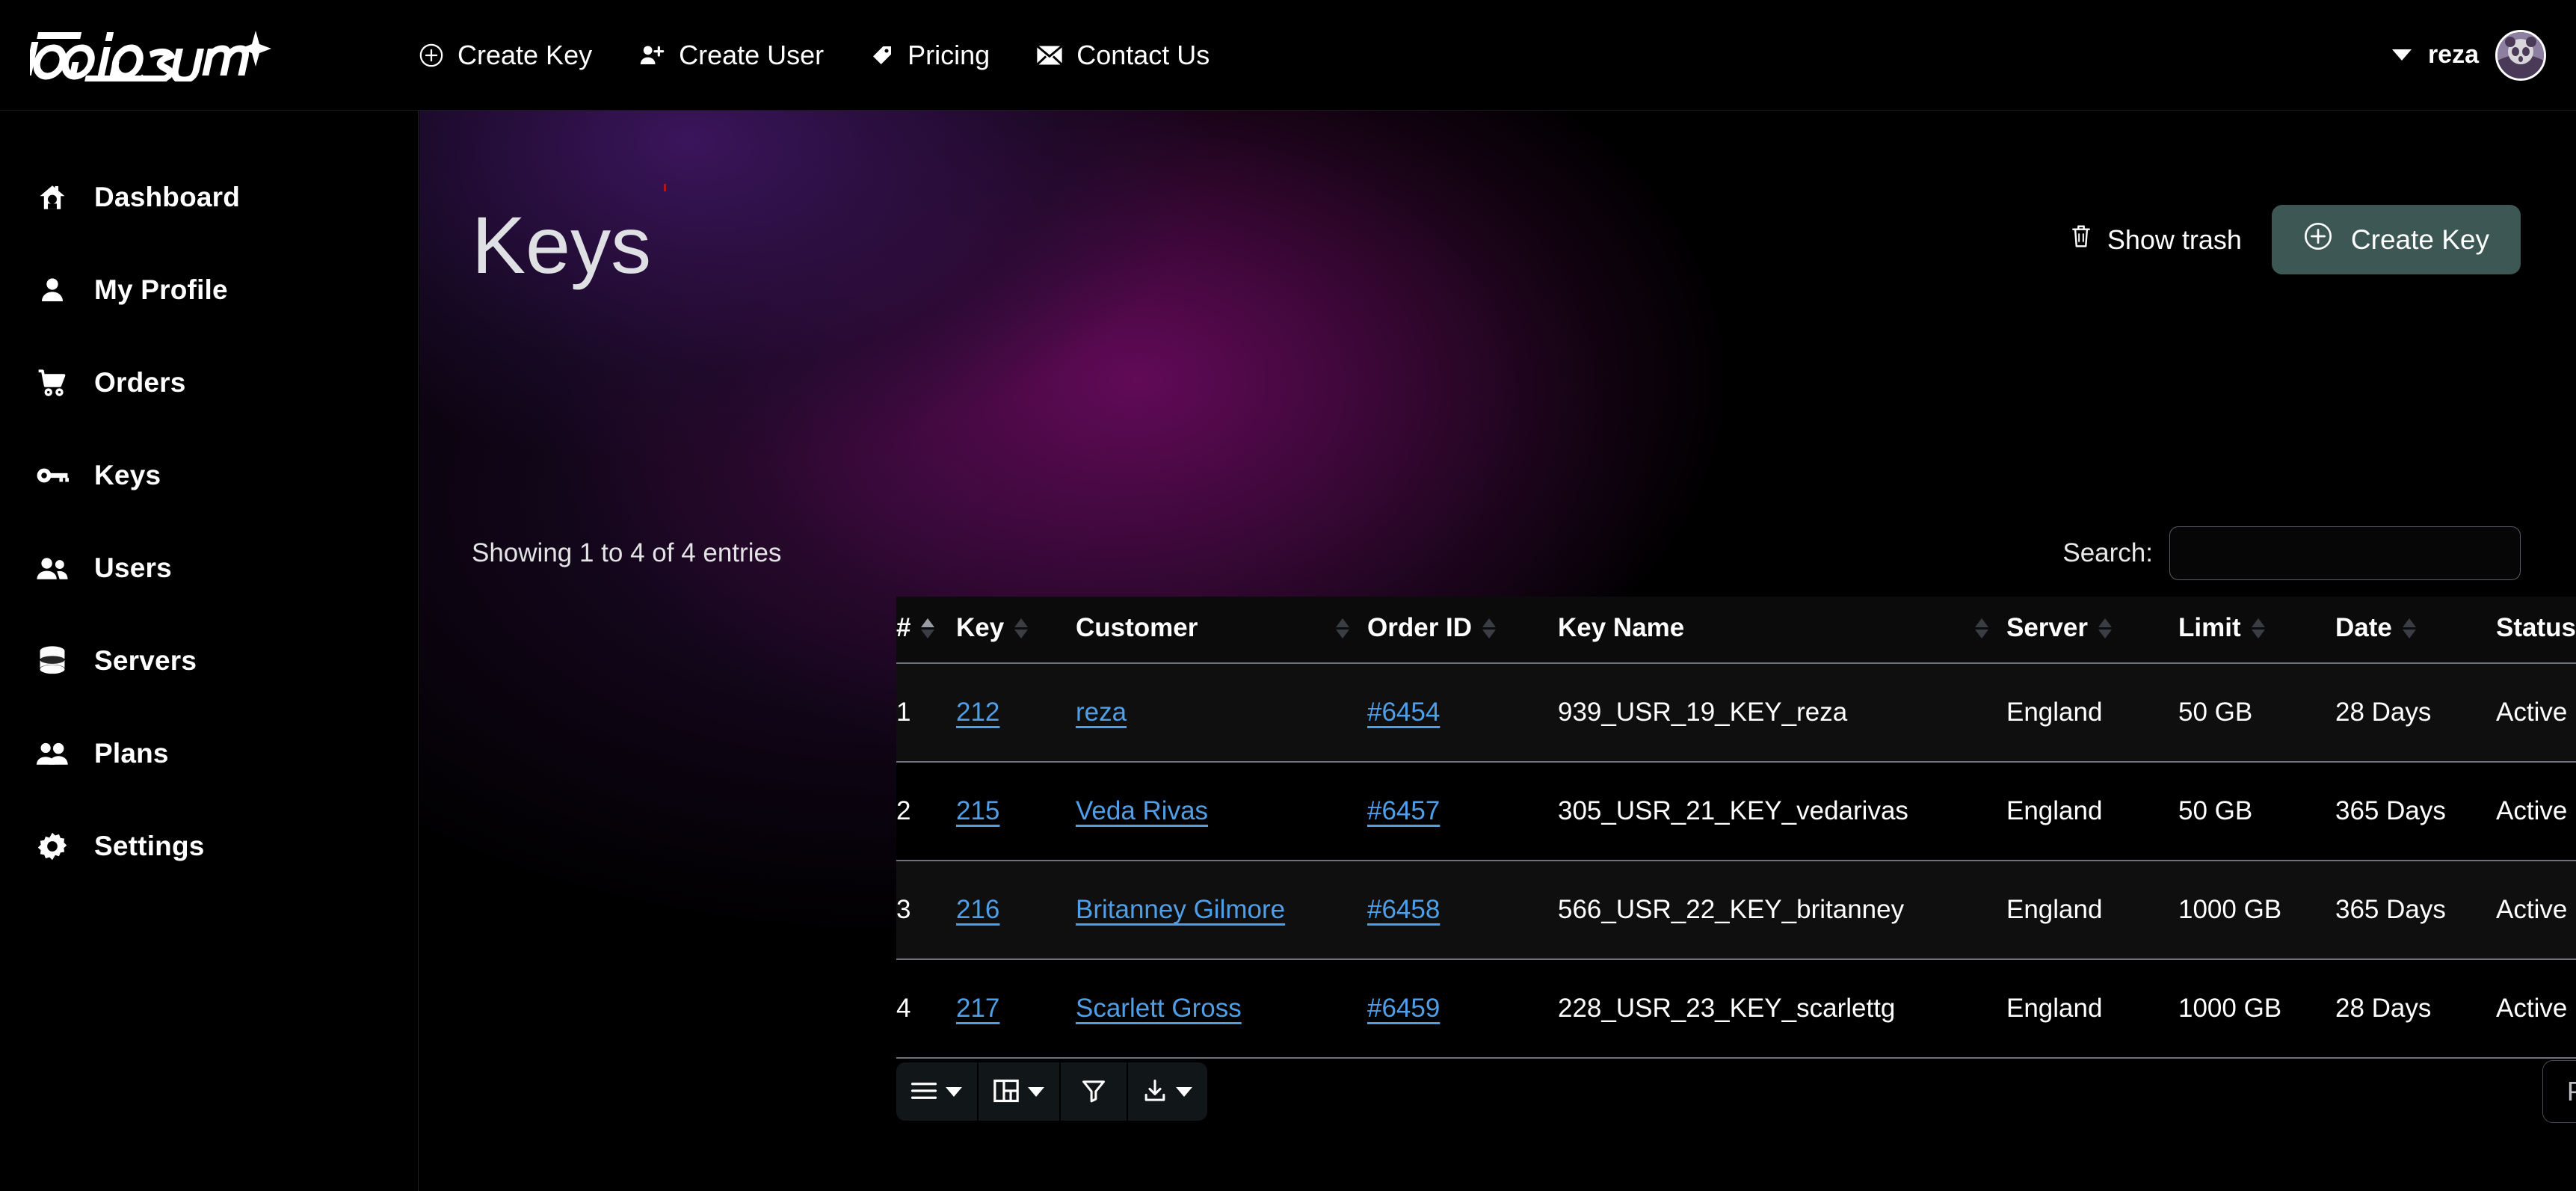 This screenshot has height=1191, width=2576. I want to click on column-header-limit-label: Limit, so click(2209, 627).